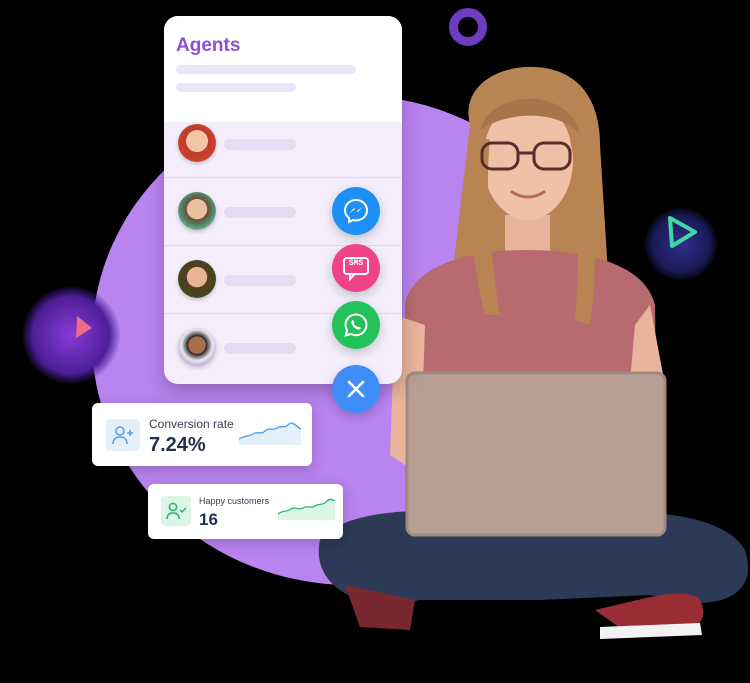 The height and width of the screenshot is (683, 750). I want to click on messenger-button, so click(356, 211).